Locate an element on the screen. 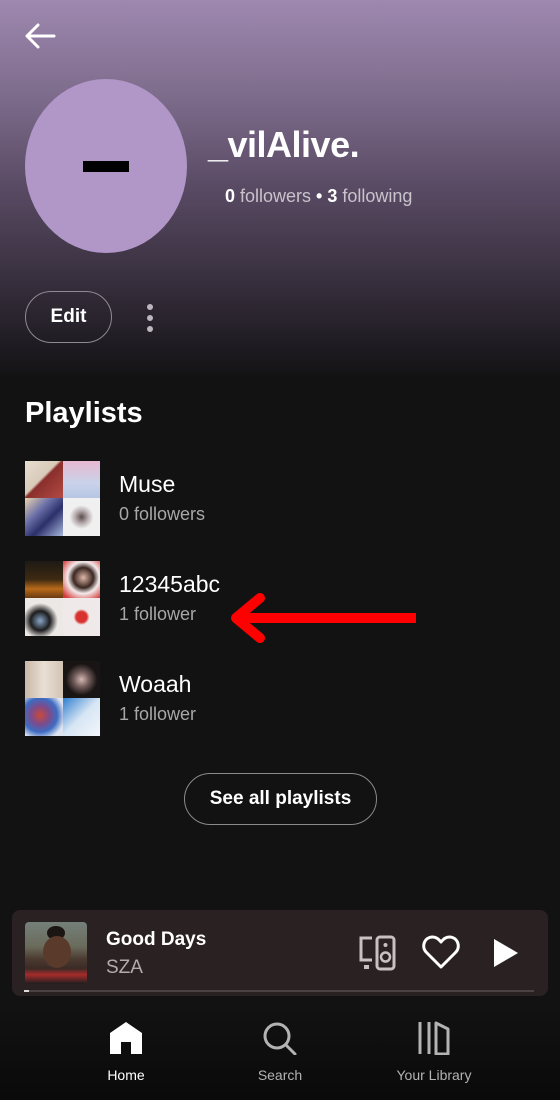  home-icon is located at coordinates (126, 1038).